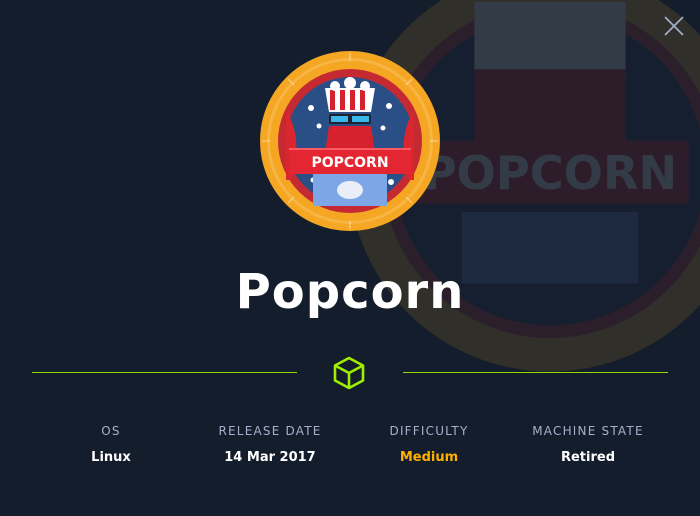 The width and height of the screenshot is (700, 516). What do you see at coordinates (588, 431) in the screenshot?
I see `stat-label: MACHINE STATE` at bounding box center [588, 431].